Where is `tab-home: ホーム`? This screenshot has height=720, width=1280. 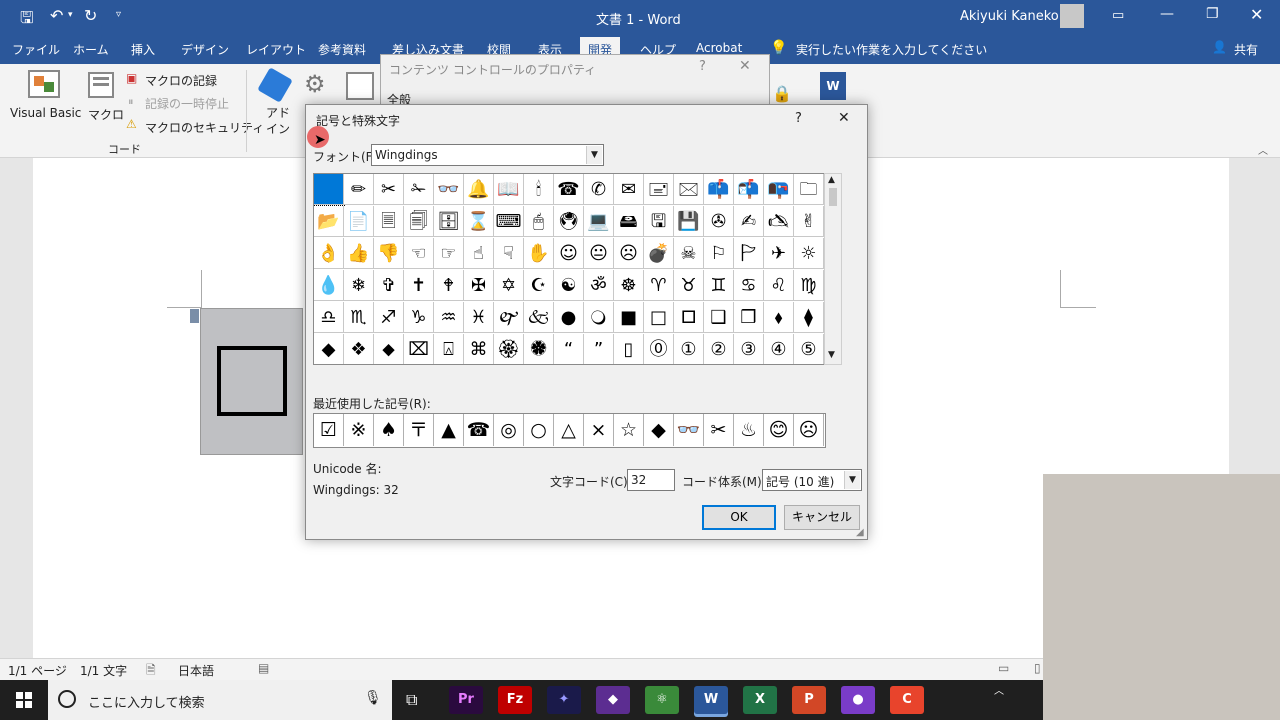
tab-home: ホーム is located at coordinates (91, 49).